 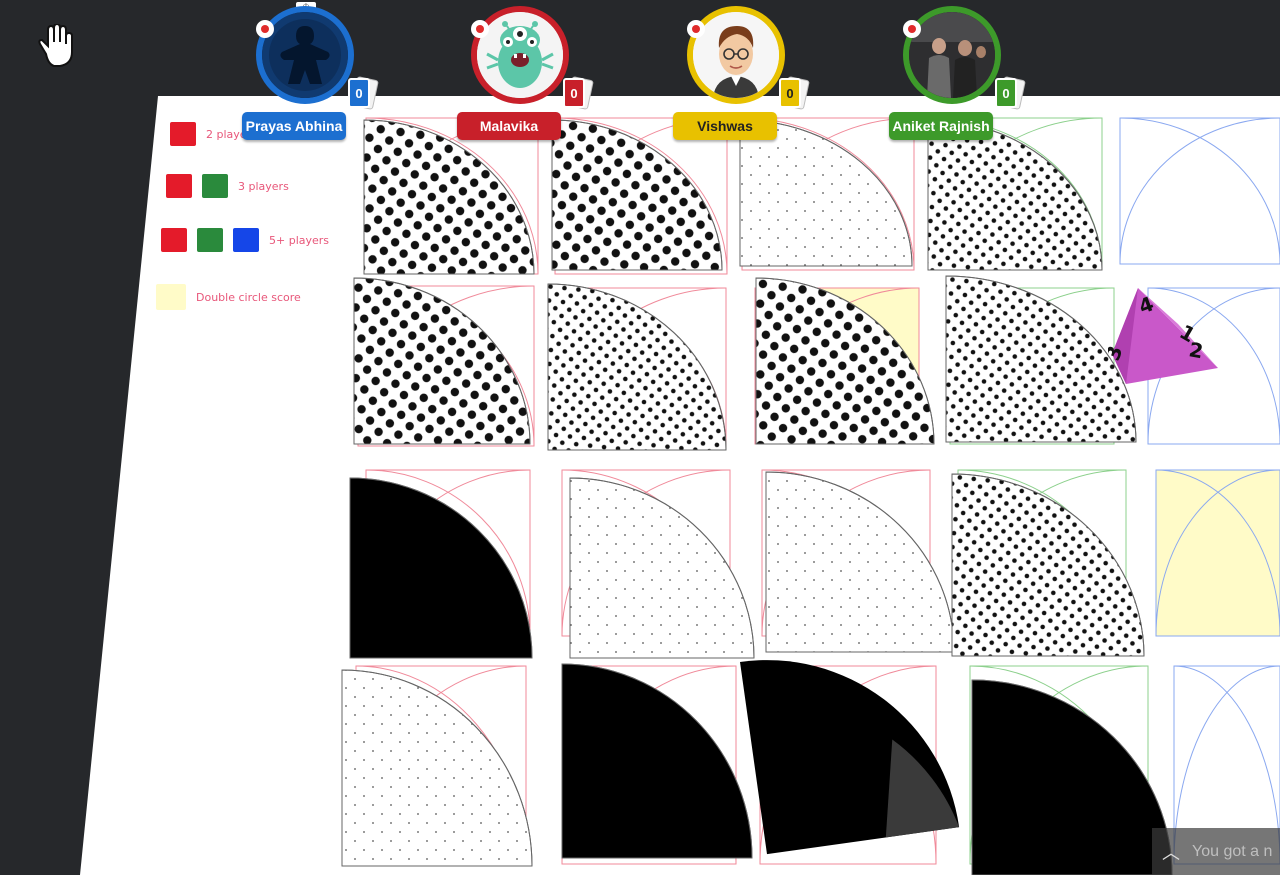 What do you see at coordinates (850, 757) in the screenshot?
I see `rotated-black-tile` at bounding box center [850, 757].